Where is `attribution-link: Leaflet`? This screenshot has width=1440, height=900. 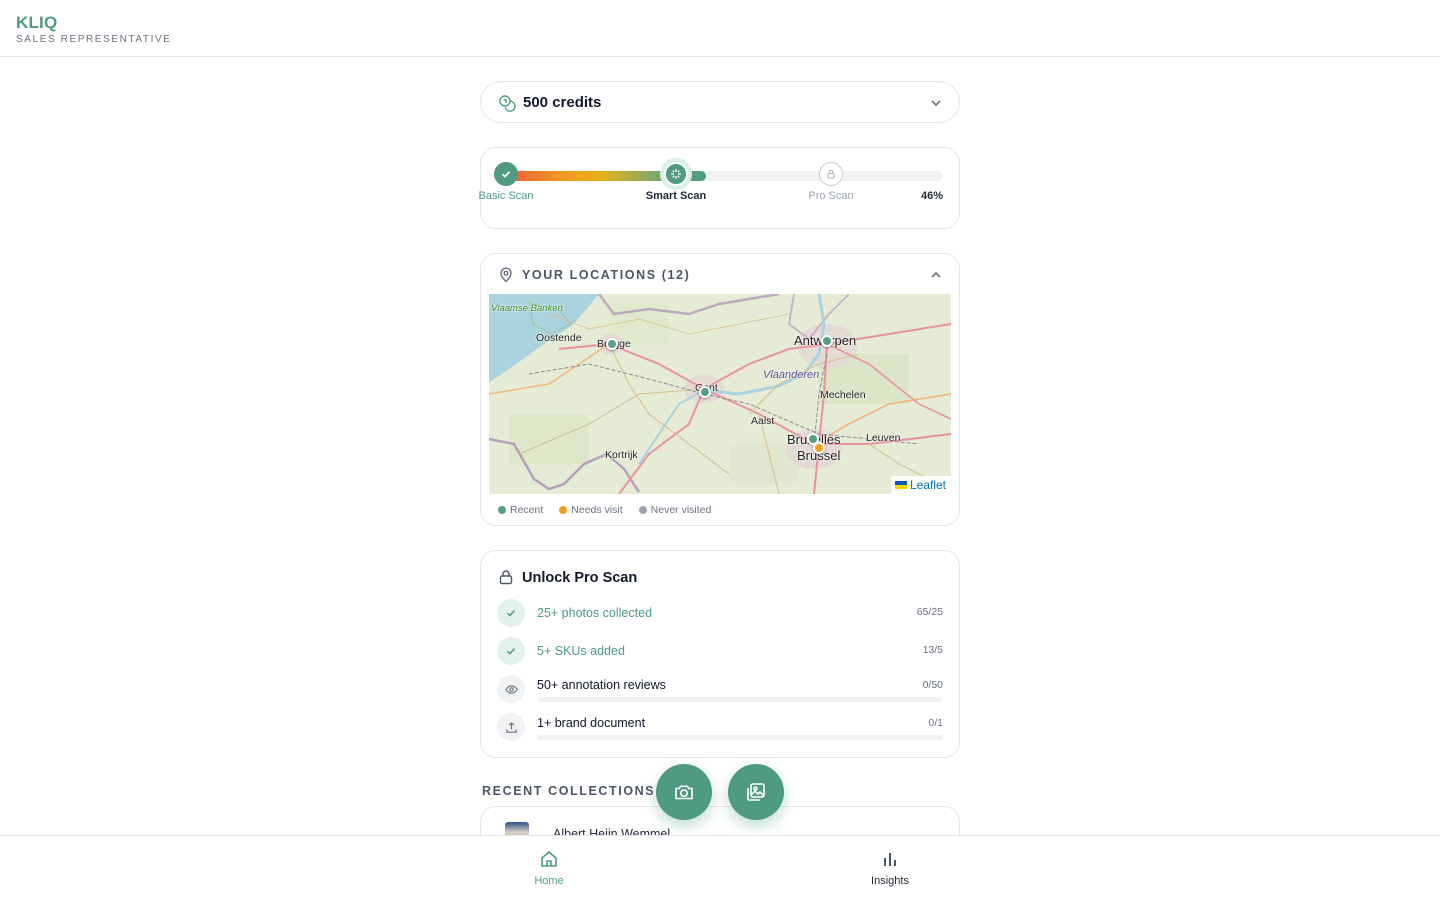
attribution-link: Leaflet is located at coordinates (928, 485).